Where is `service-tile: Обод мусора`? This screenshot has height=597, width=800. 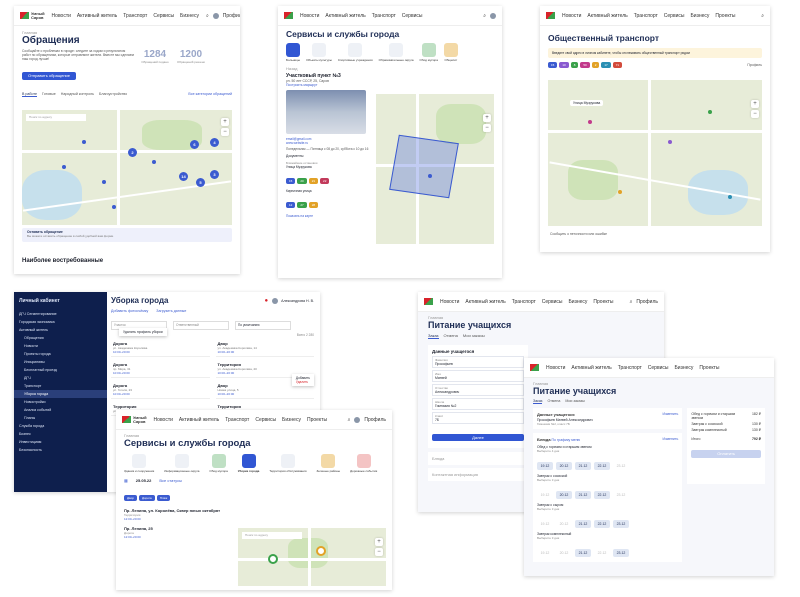 service-tile: Обод мусора is located at coordinates (429, 52).